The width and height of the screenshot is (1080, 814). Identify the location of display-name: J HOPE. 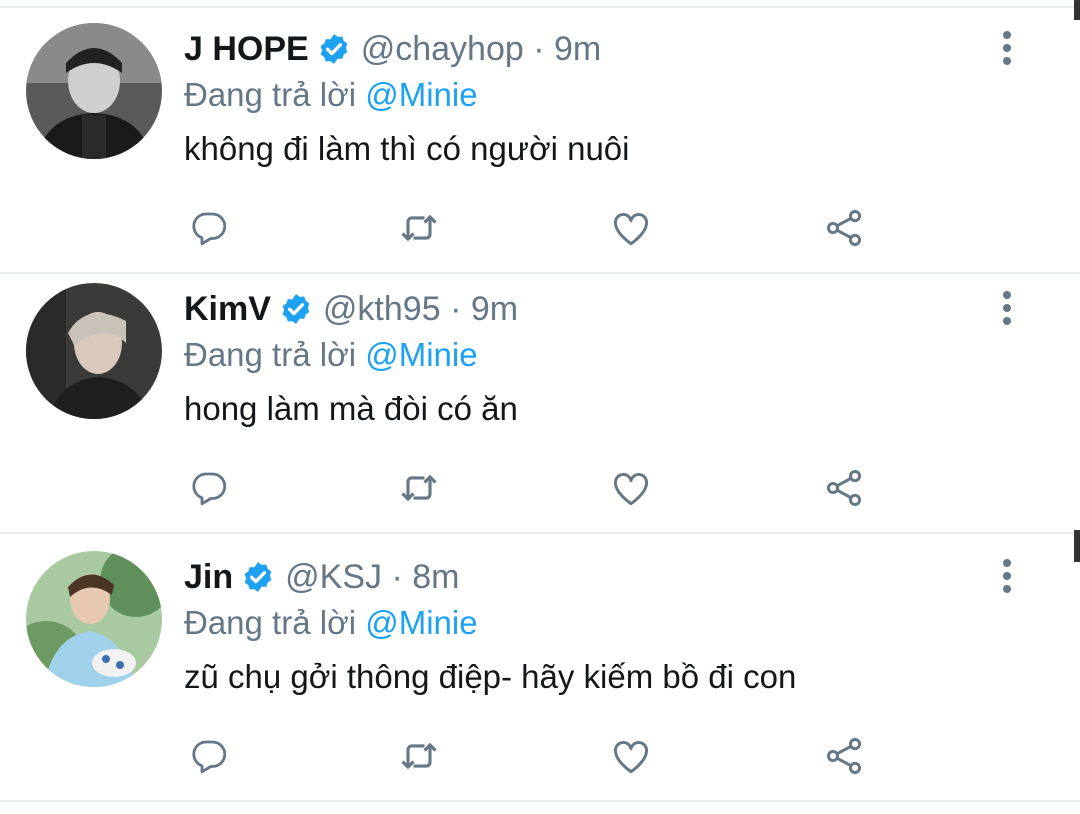
(246, 49).